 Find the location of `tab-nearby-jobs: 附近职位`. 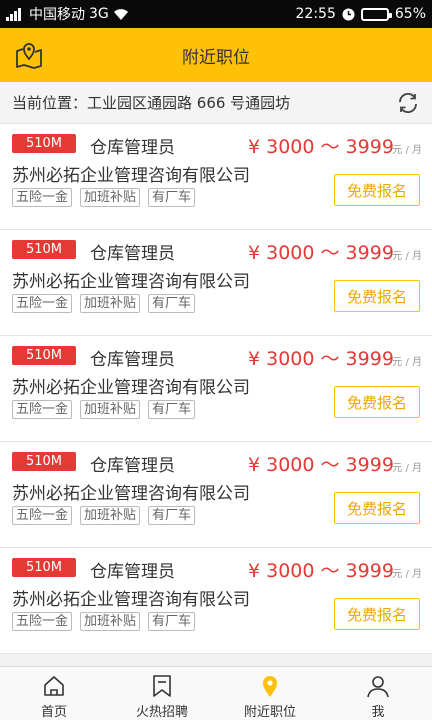

tab-nearby-jobs: 附近职位 is located at coordinates (270, 693).